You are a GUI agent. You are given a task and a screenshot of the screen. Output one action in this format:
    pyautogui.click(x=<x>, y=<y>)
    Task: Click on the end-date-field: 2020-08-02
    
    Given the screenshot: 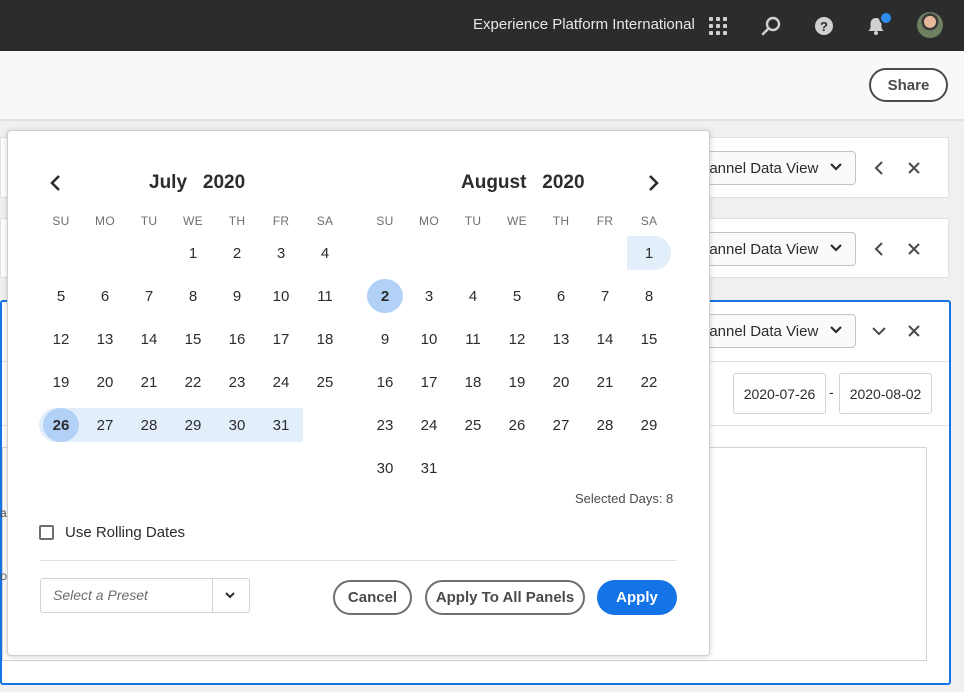 What is the action you would take?
    pyautogui.click(x=885, y=393)
    